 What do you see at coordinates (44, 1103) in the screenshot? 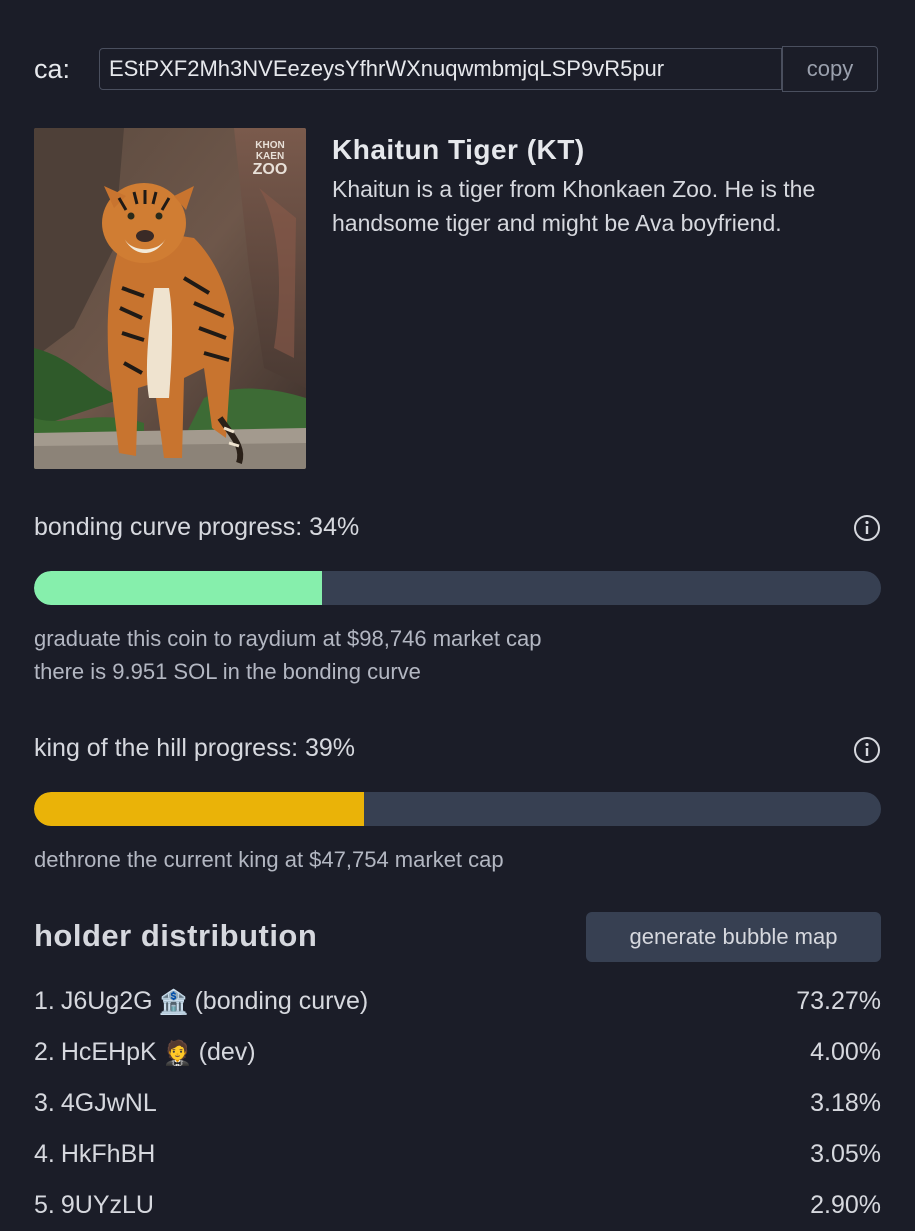
I see `holder-rank: 3.` at bounding box center [44, 1103].